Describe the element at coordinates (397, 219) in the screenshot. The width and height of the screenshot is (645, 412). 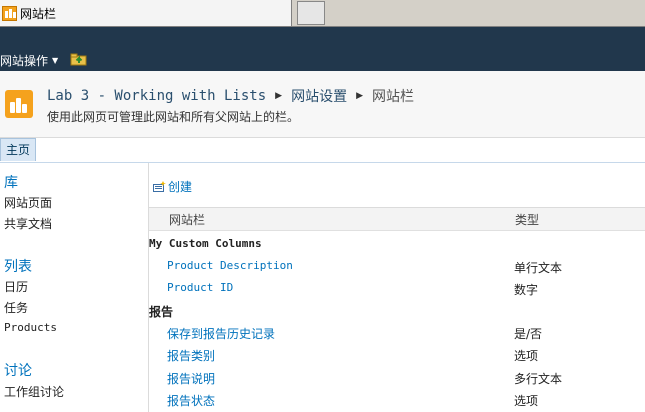
I see `column-header-row: 网站栏 类型` at that location.